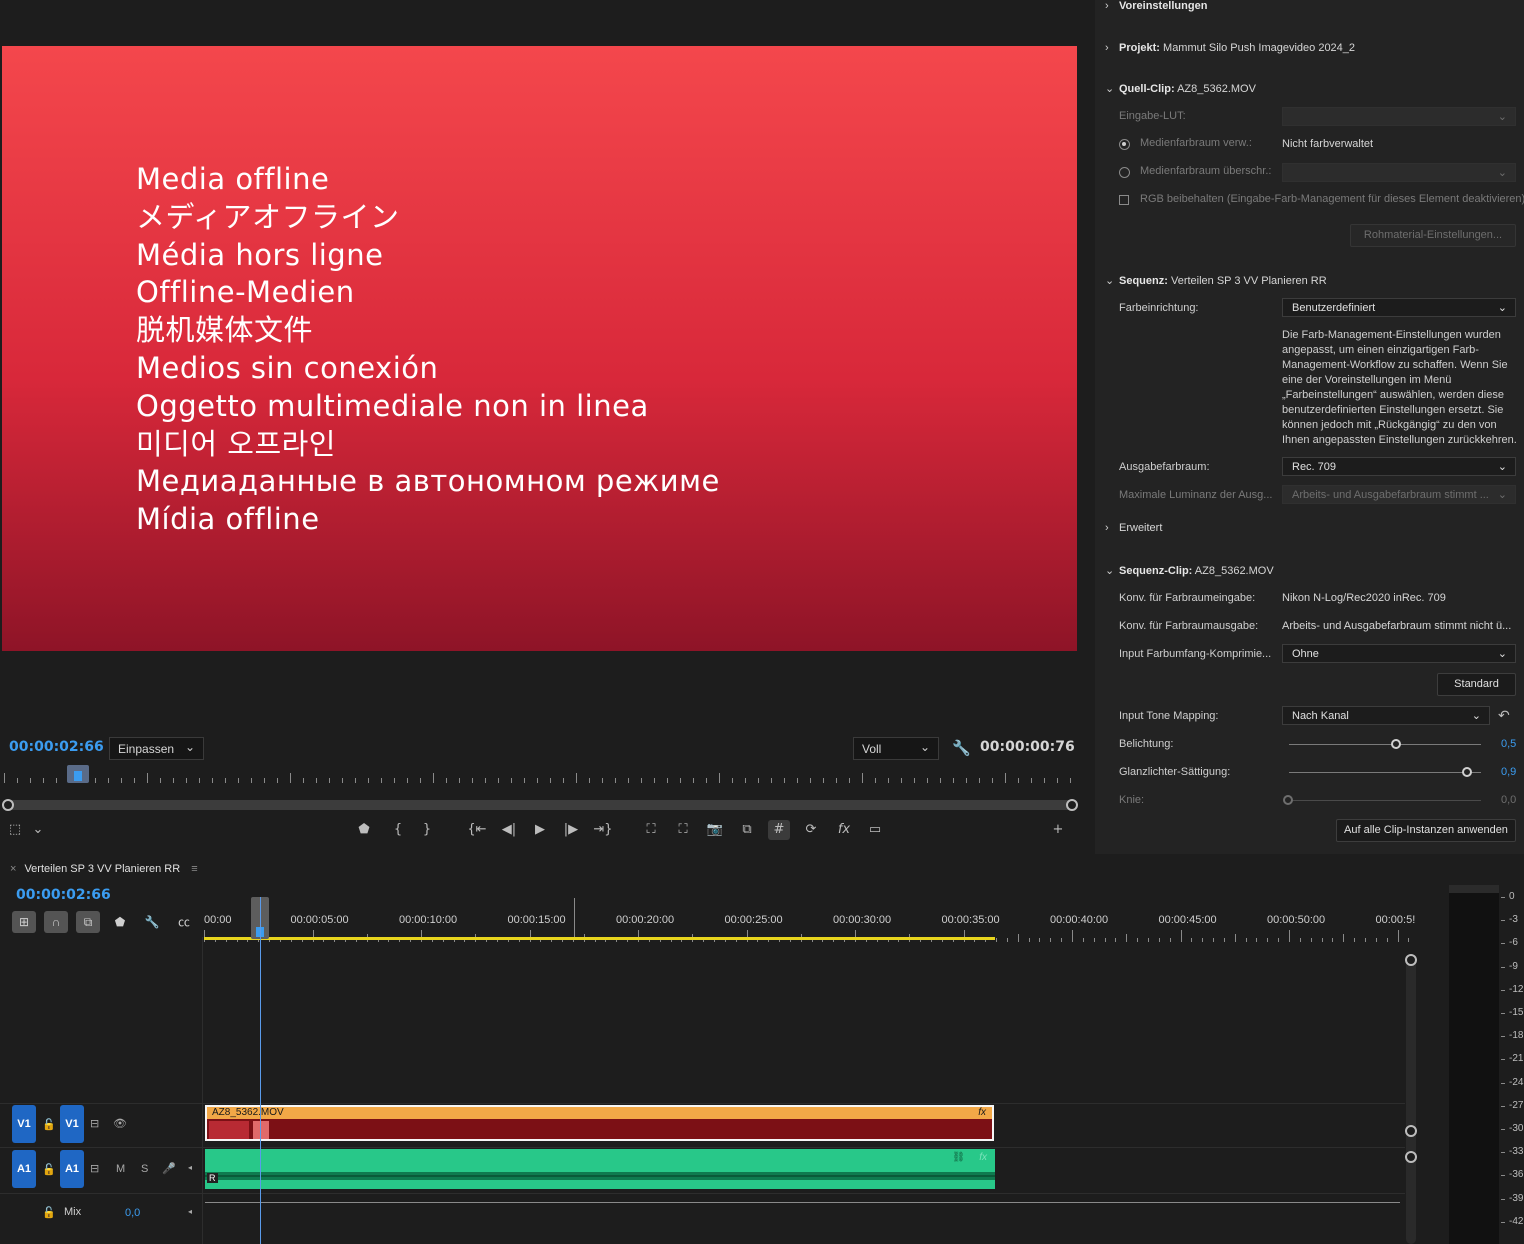  Describe the element at coordinates (260, 1070) in the screenshot. I see `timeline-playhead` at that location.